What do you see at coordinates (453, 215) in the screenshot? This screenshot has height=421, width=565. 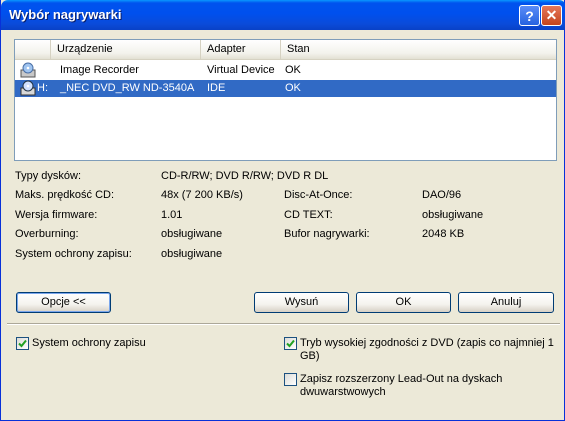 I see `cd-text-value: obsługiwane` at bounding box center [453, 215].